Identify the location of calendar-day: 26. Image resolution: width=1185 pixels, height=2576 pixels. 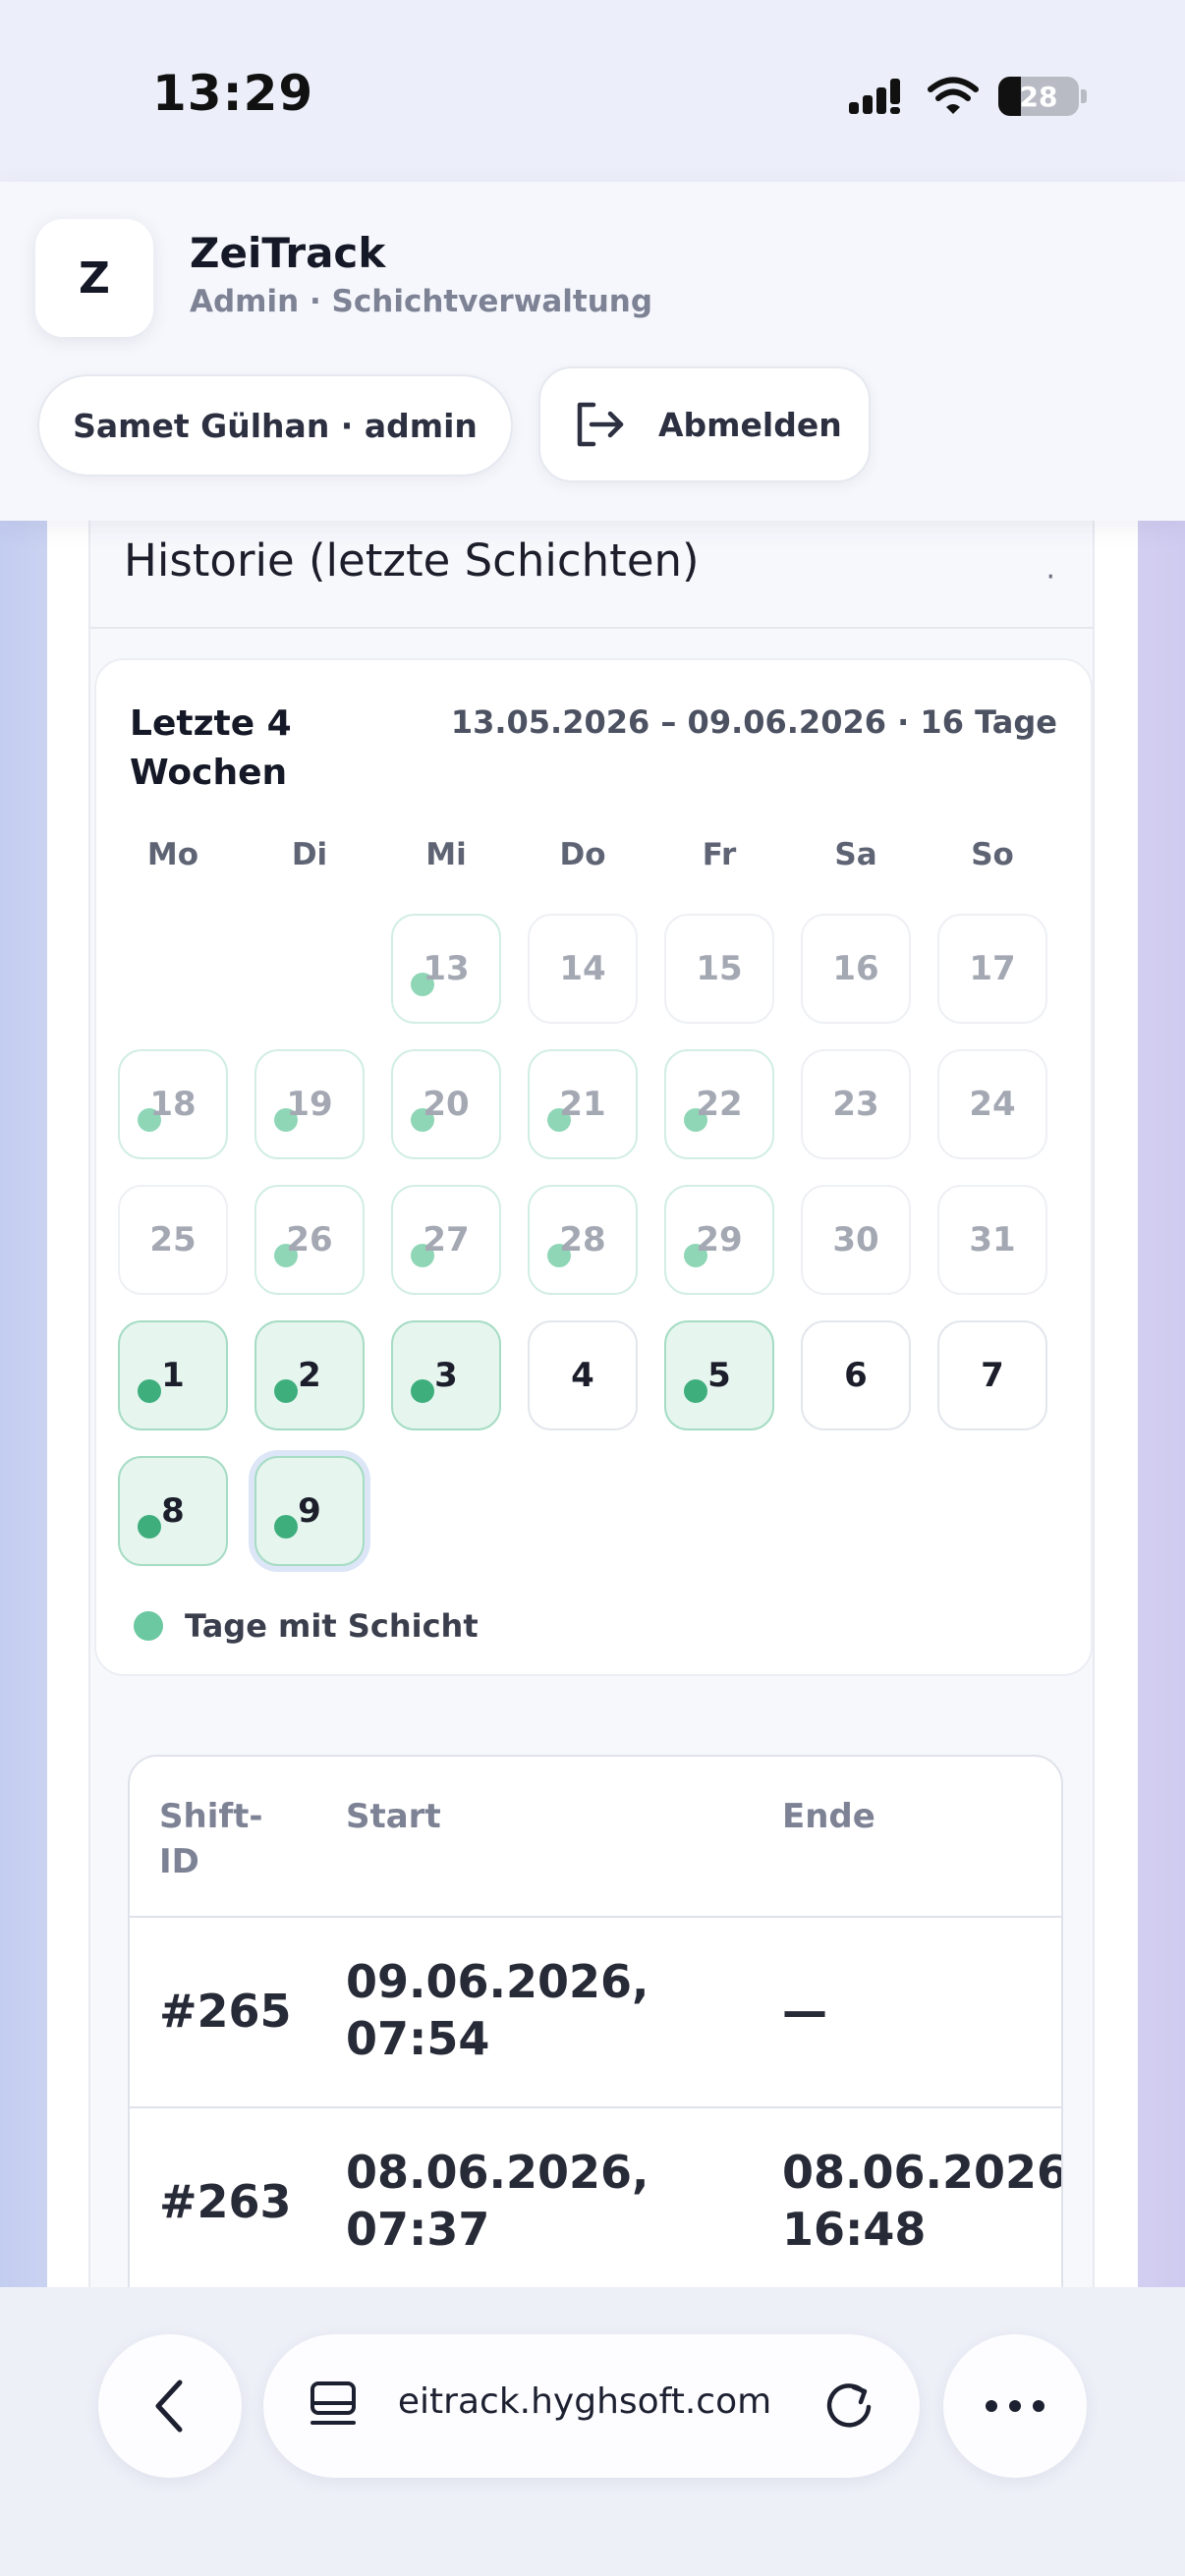
(310, 1240).